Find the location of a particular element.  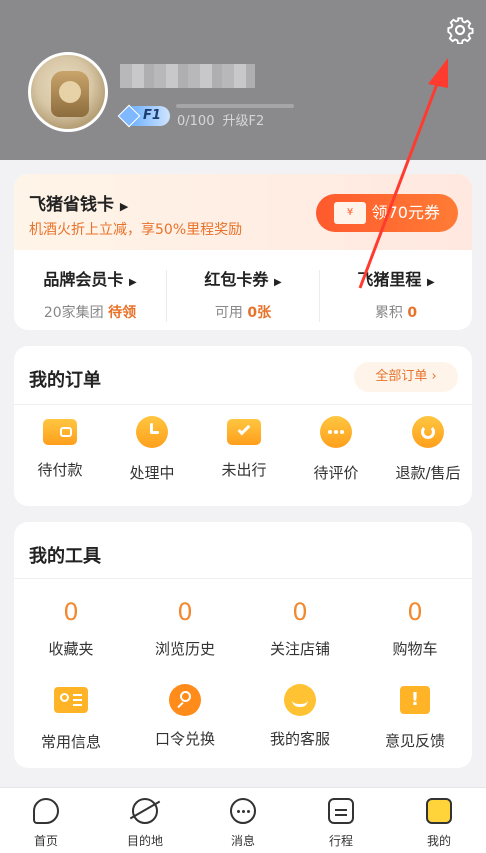

tab-label: 首页 is located at coordinates (45, 841).